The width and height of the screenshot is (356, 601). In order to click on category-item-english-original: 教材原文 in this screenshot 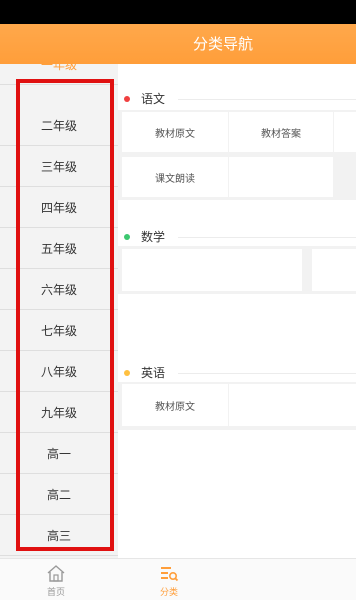, I will do `click(175, 405)`.